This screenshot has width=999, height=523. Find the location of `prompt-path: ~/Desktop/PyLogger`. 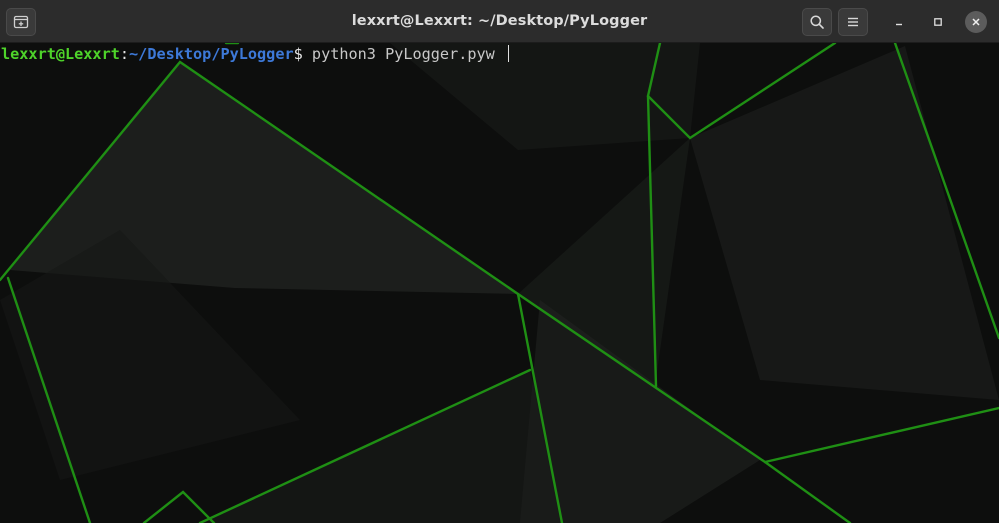

prompt-path: ~/Desktop/PyLogger is located at coordinates (211, 54).